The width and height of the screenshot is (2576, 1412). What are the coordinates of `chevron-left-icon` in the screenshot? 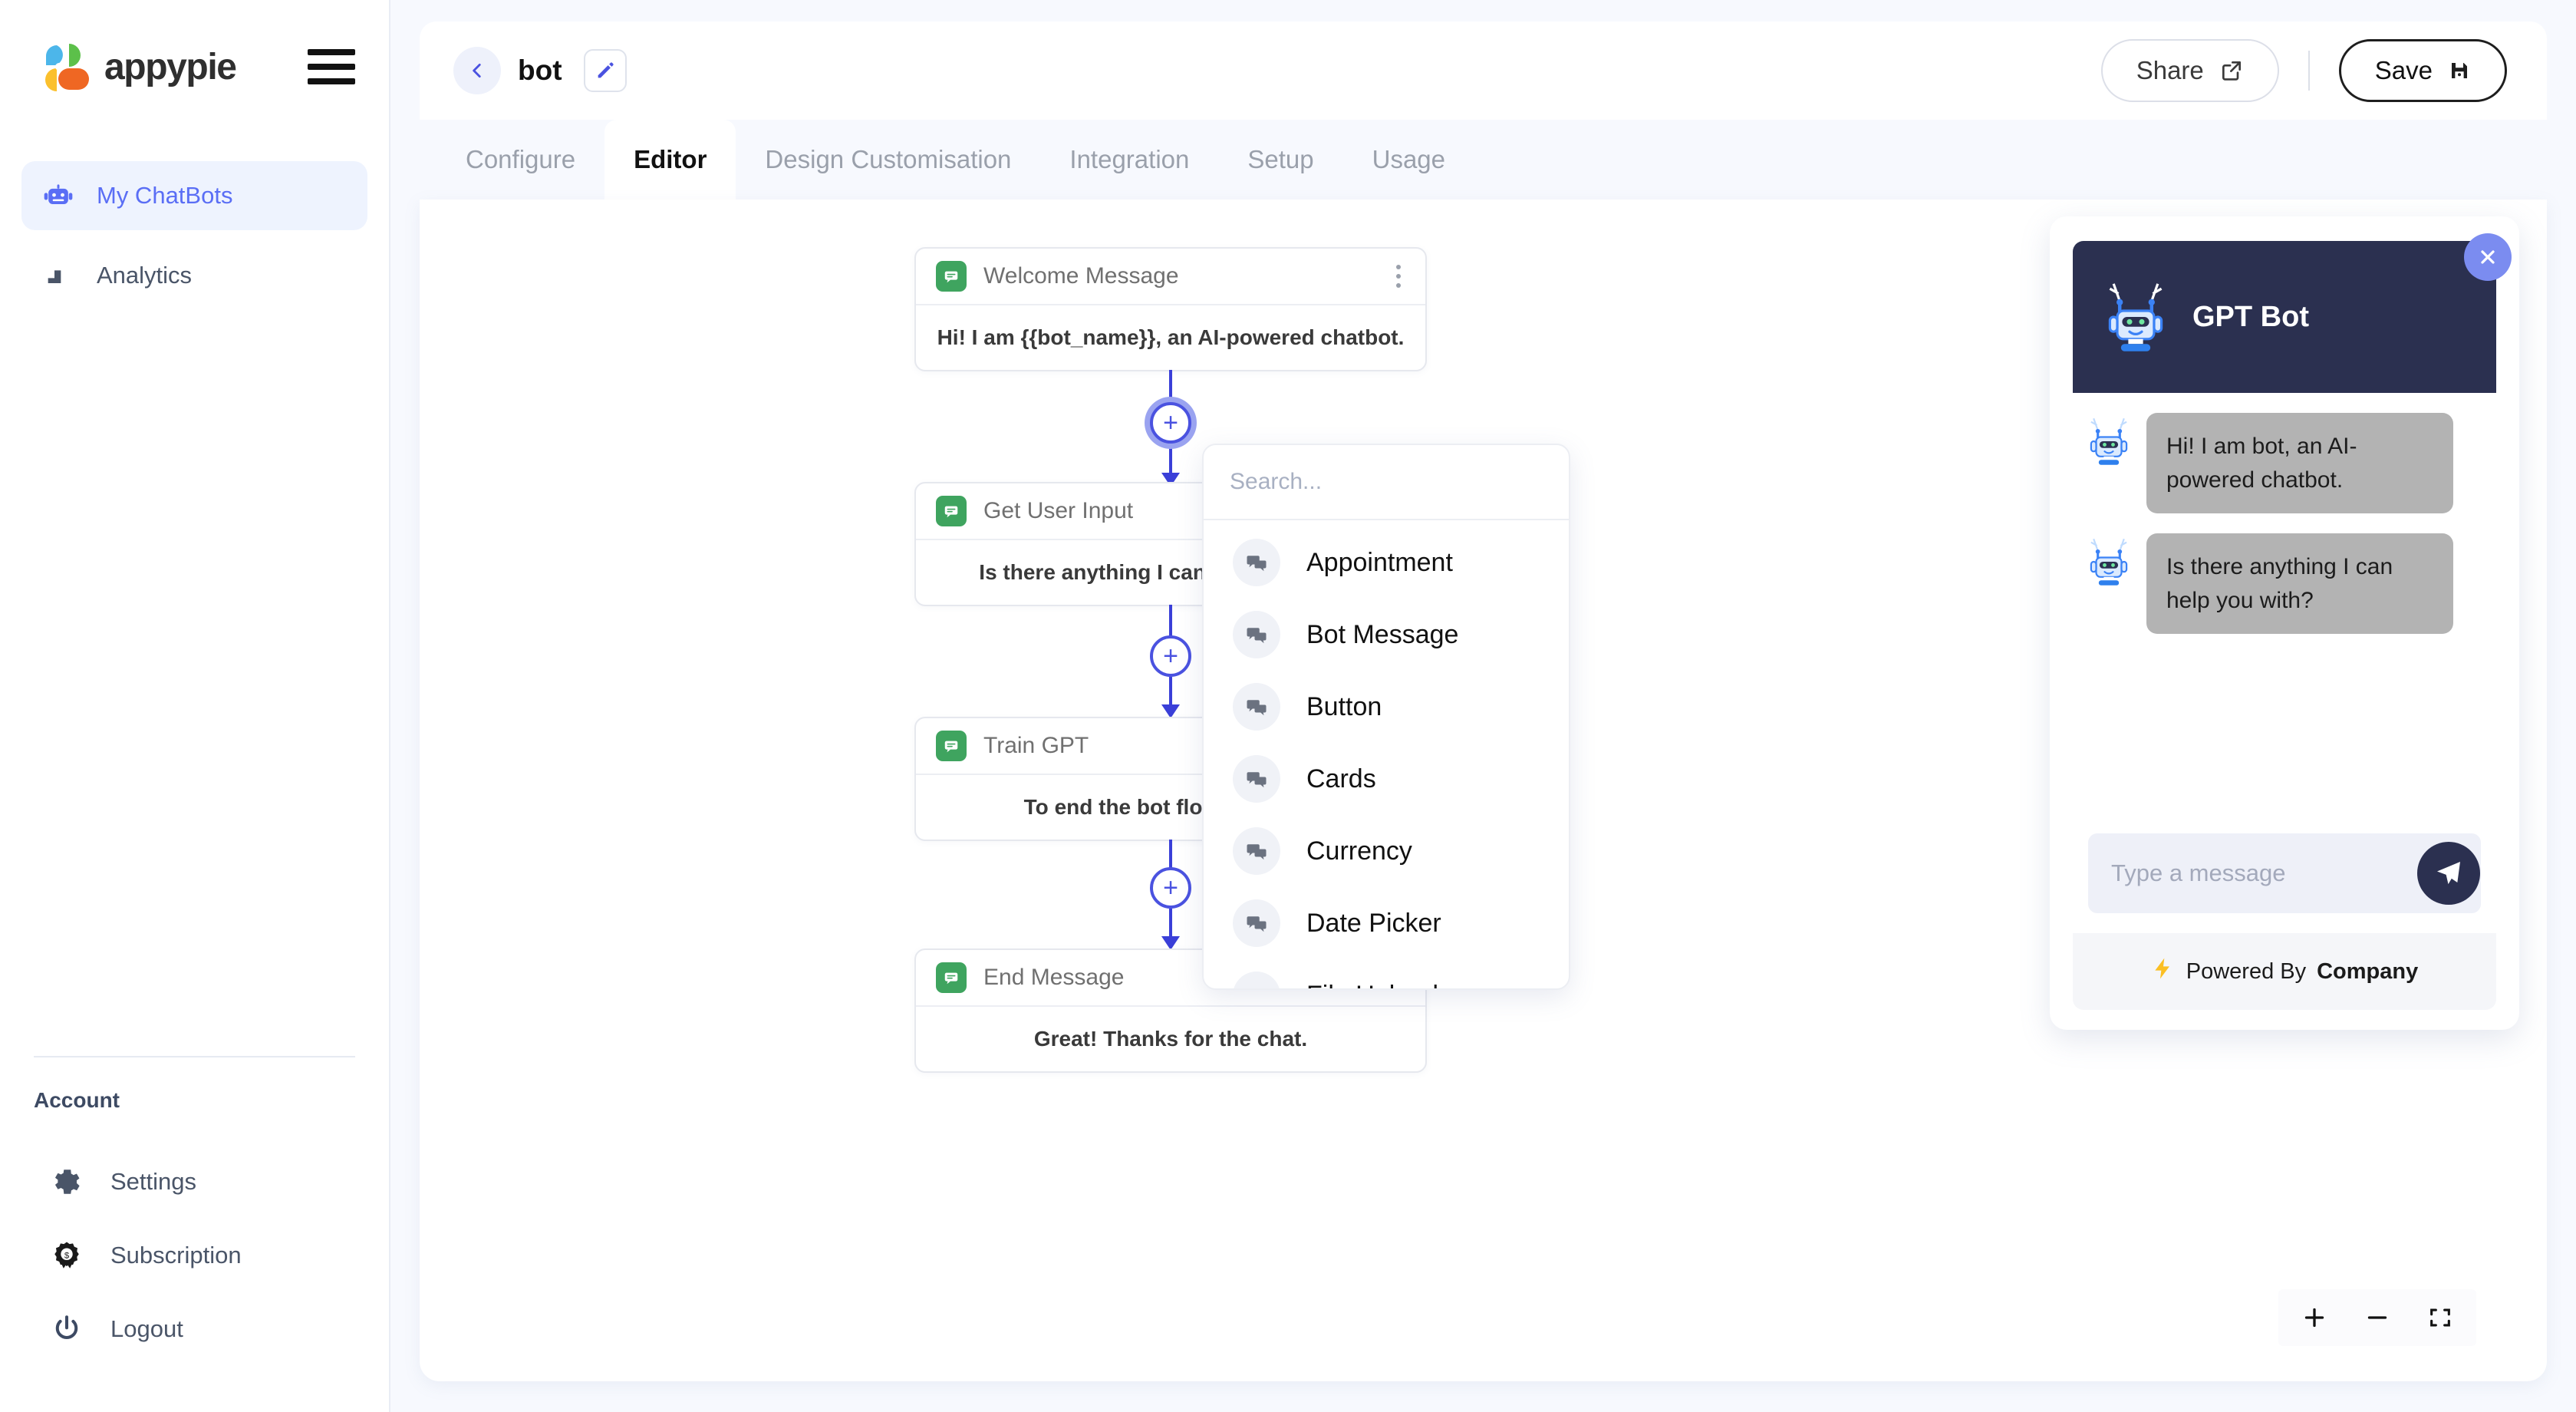 It's located at (477, 71).